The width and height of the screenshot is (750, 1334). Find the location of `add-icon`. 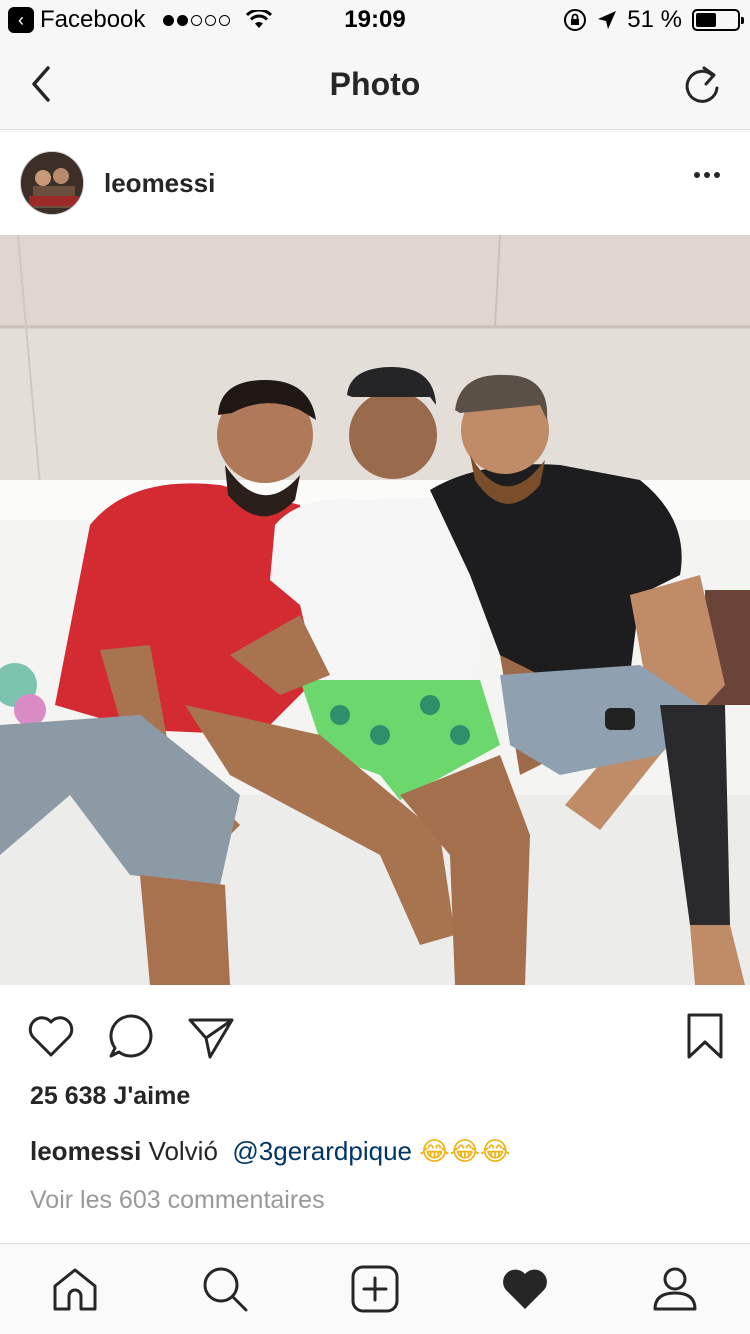

add-icon is located at coordinates (375, 1289).